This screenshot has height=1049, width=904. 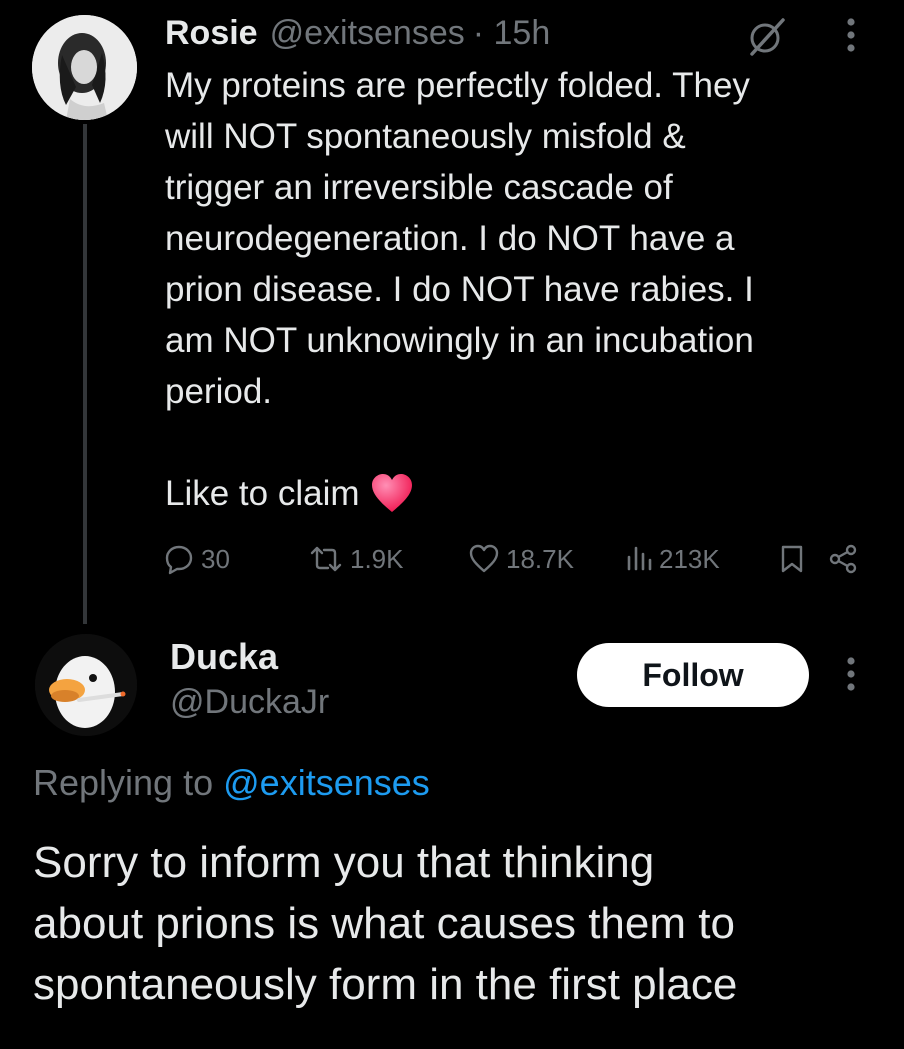 I want to click on reply-button: 30, so click(x=196, y=559).